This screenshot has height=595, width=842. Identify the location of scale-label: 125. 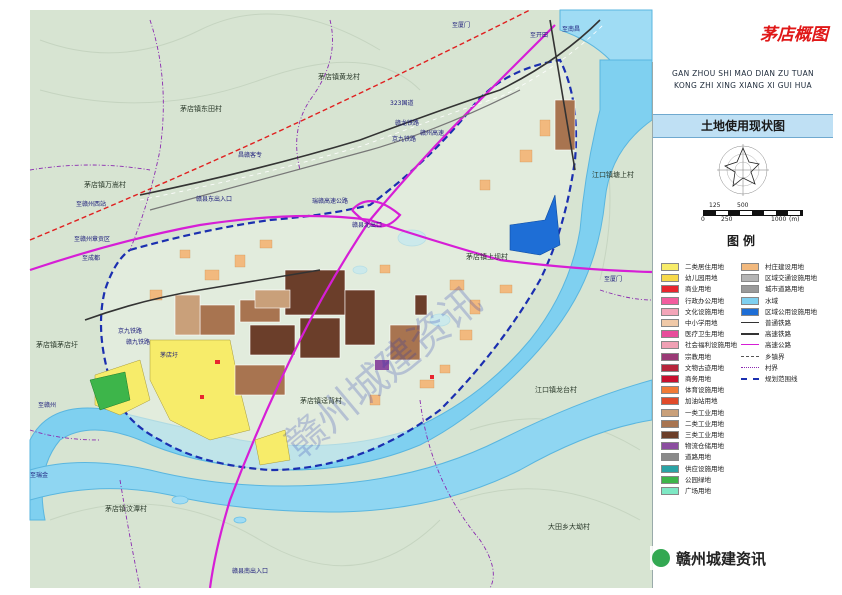
(715, 205).